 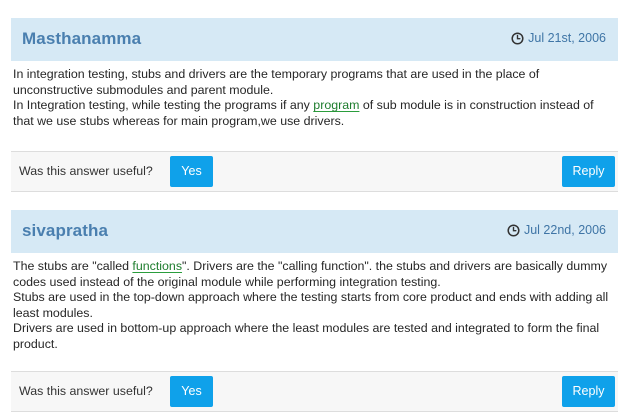 I want to click on answer-date: Jul 21st, 2006, so click(x=558, y=38).